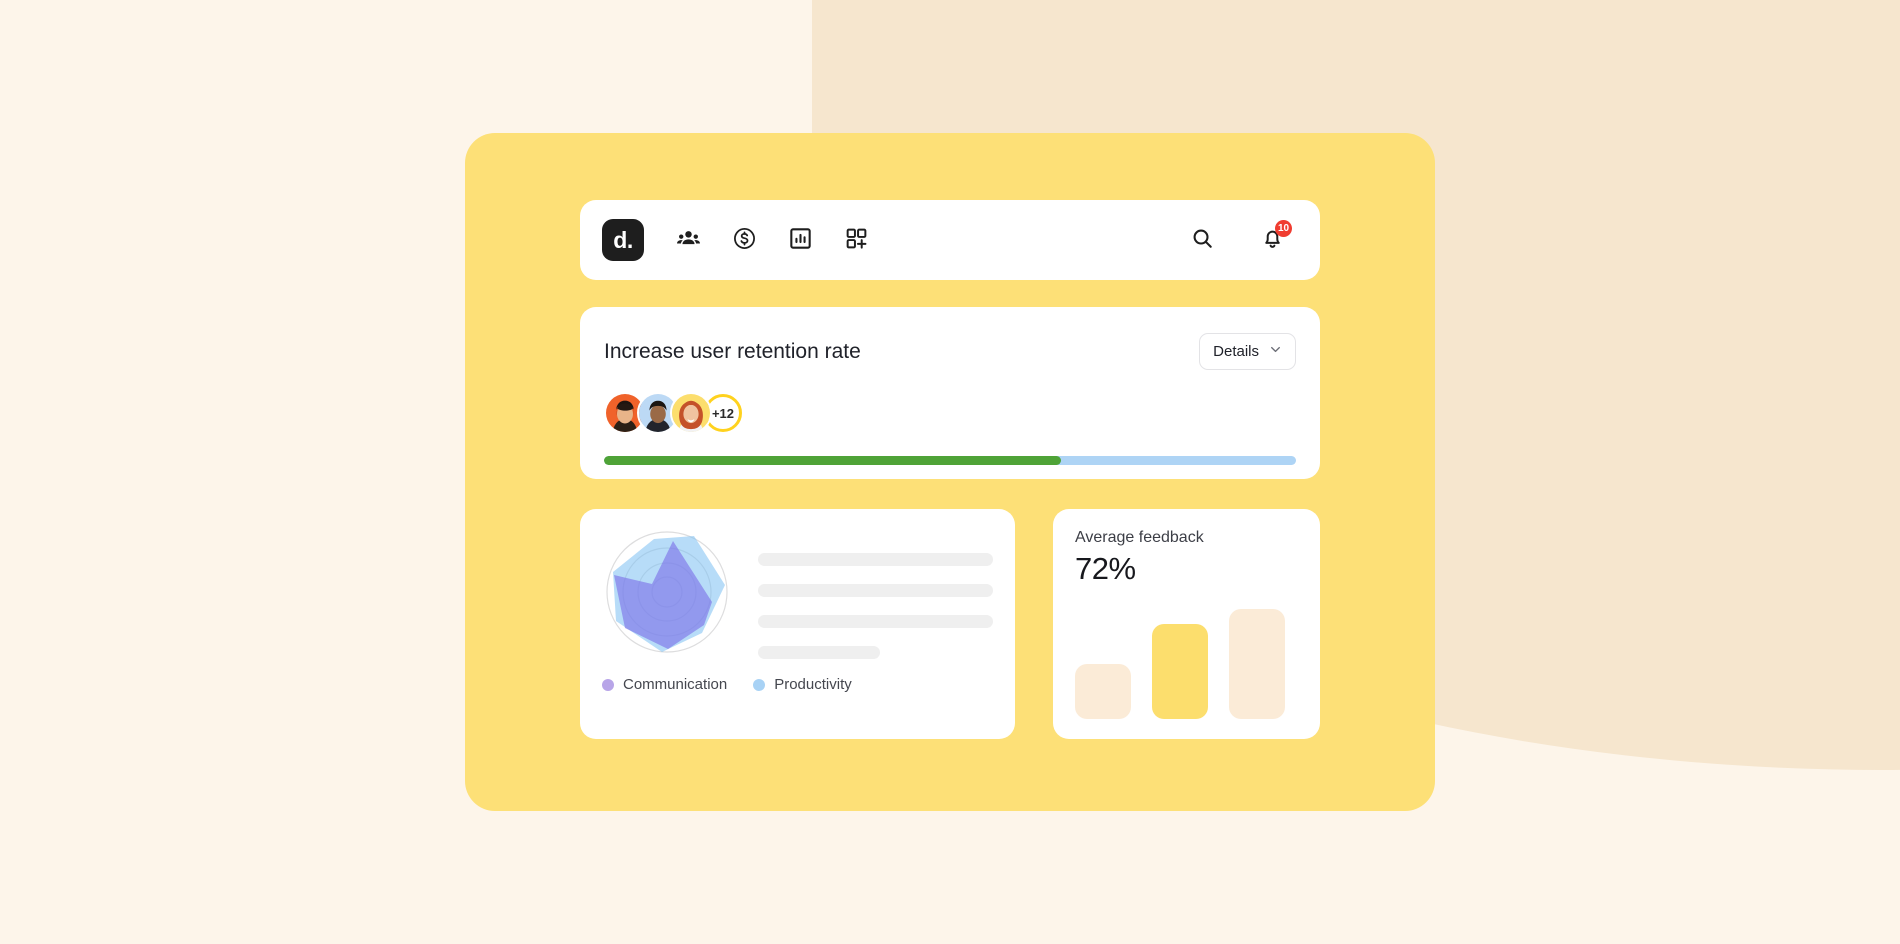 This screenshot has height=944, width=1900. I want to click on feedback-bar-chart, so click(1186, 664).